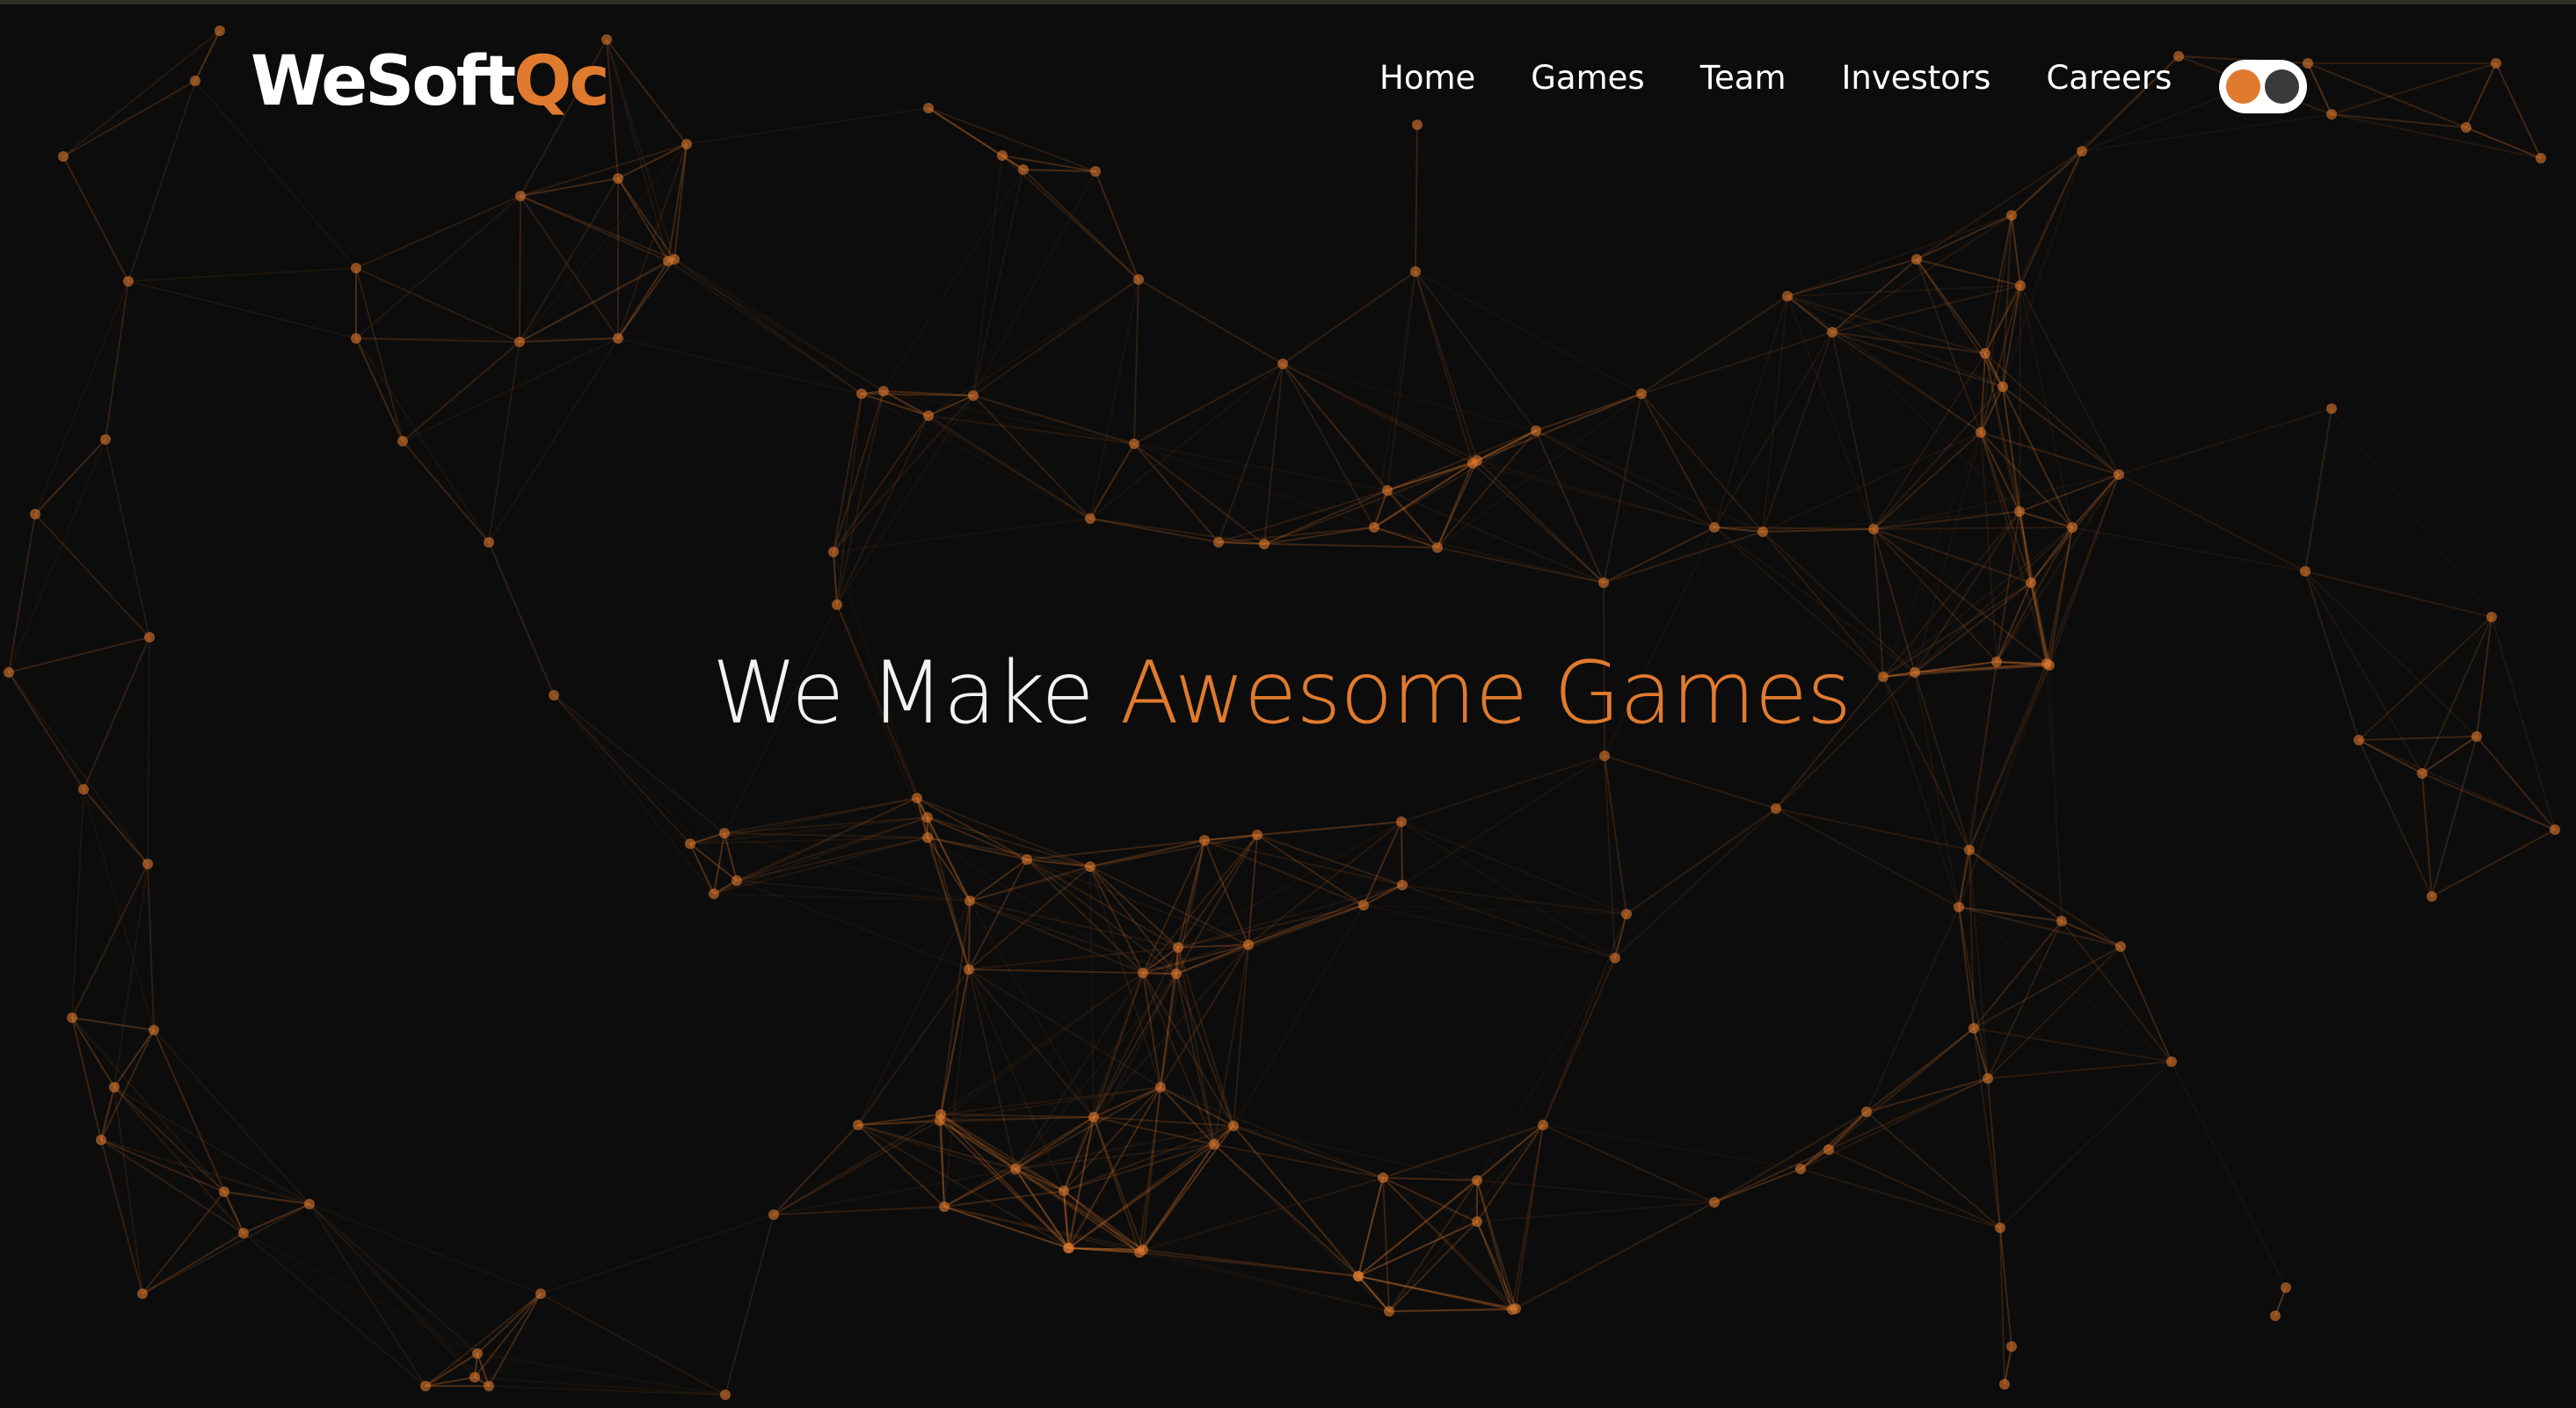 This screenshot has width=2576, height=1408. I want to click on nav-team: Team, so click(1743, 78).